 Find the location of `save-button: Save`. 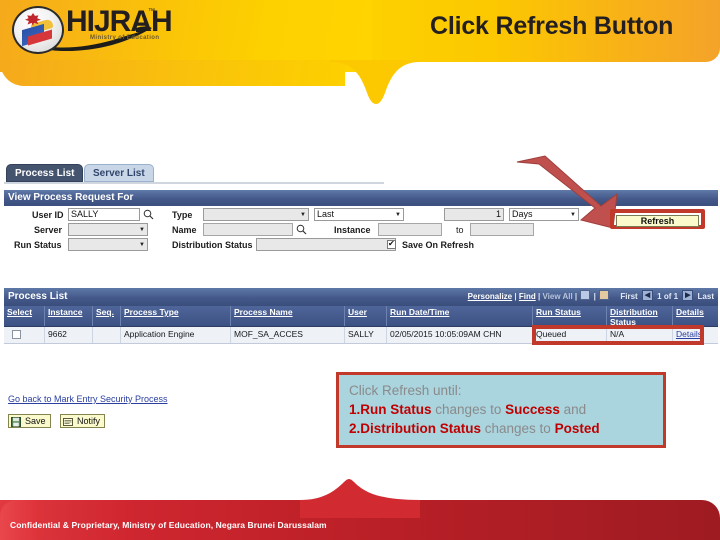

save-button: Save is located at coordinates (29, 421).